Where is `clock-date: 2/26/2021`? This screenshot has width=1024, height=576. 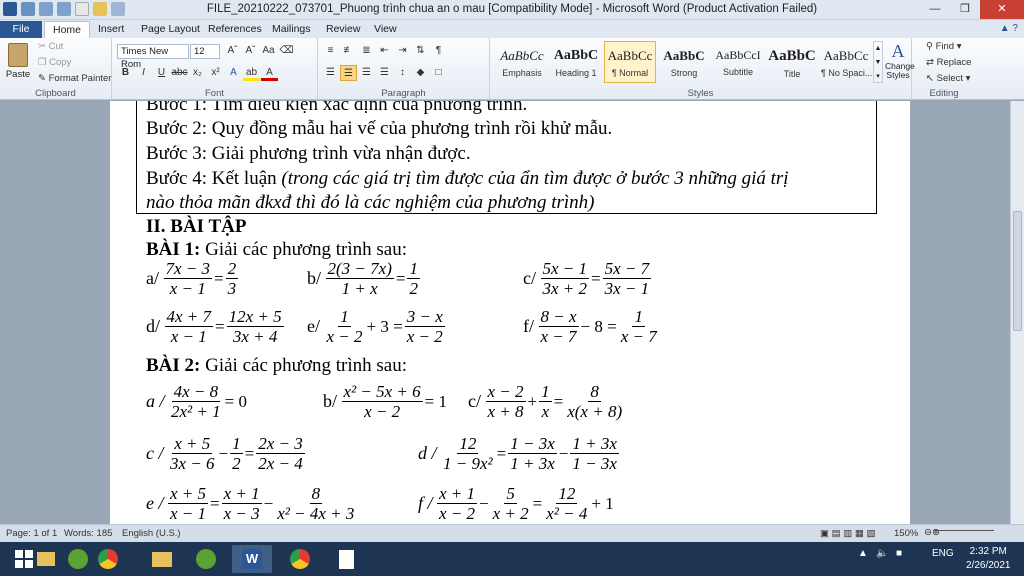 clock-date: 2/26/2021 is located at coordinates (988, 565).